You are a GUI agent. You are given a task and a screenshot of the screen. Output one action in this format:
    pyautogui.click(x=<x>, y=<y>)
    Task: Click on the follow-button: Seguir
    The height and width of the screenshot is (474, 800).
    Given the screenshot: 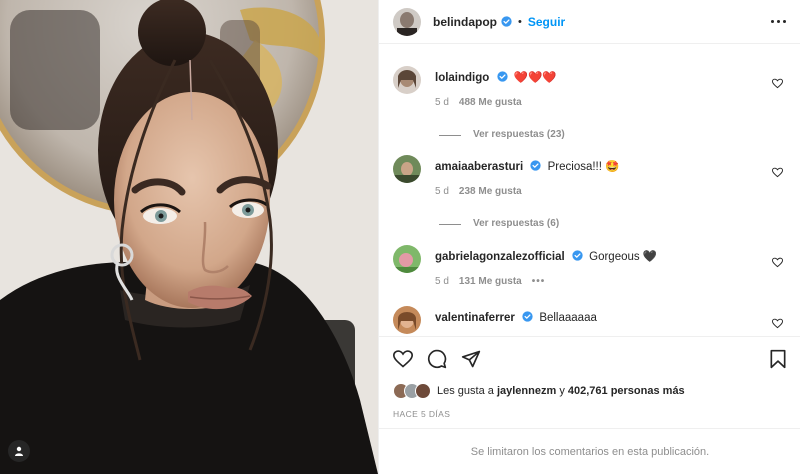 What is the action you would take?
    pyautogui.click(x=546, y=22)
    